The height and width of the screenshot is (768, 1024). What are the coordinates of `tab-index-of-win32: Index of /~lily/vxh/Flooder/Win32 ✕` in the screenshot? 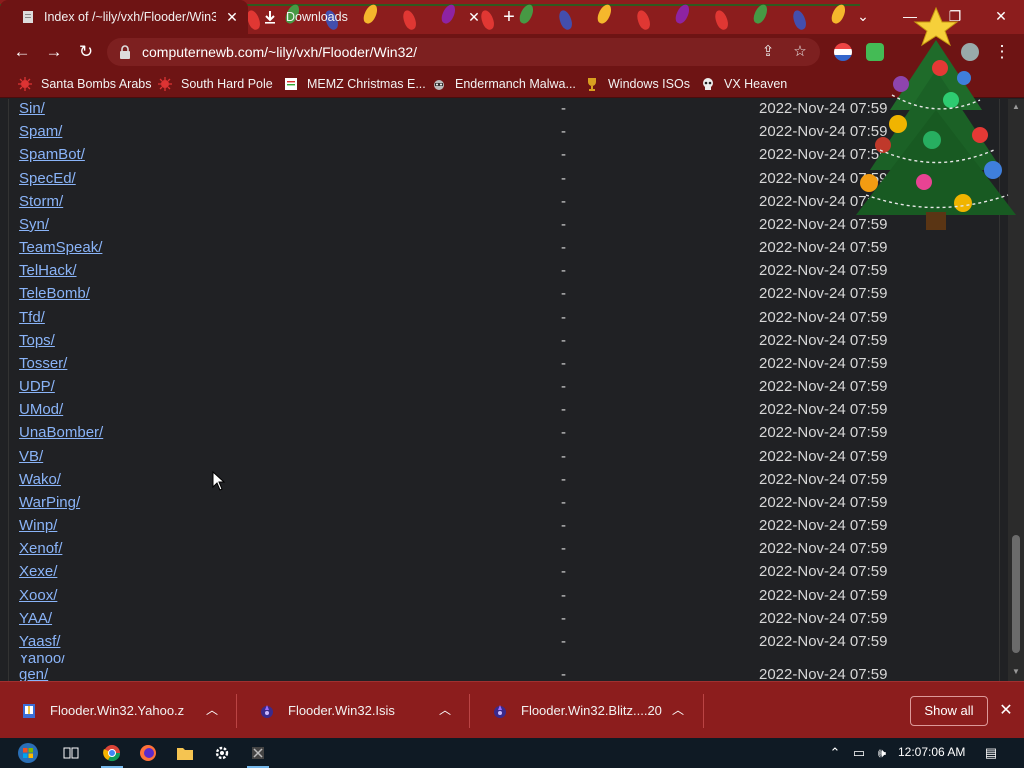 It's located at (124, 17).